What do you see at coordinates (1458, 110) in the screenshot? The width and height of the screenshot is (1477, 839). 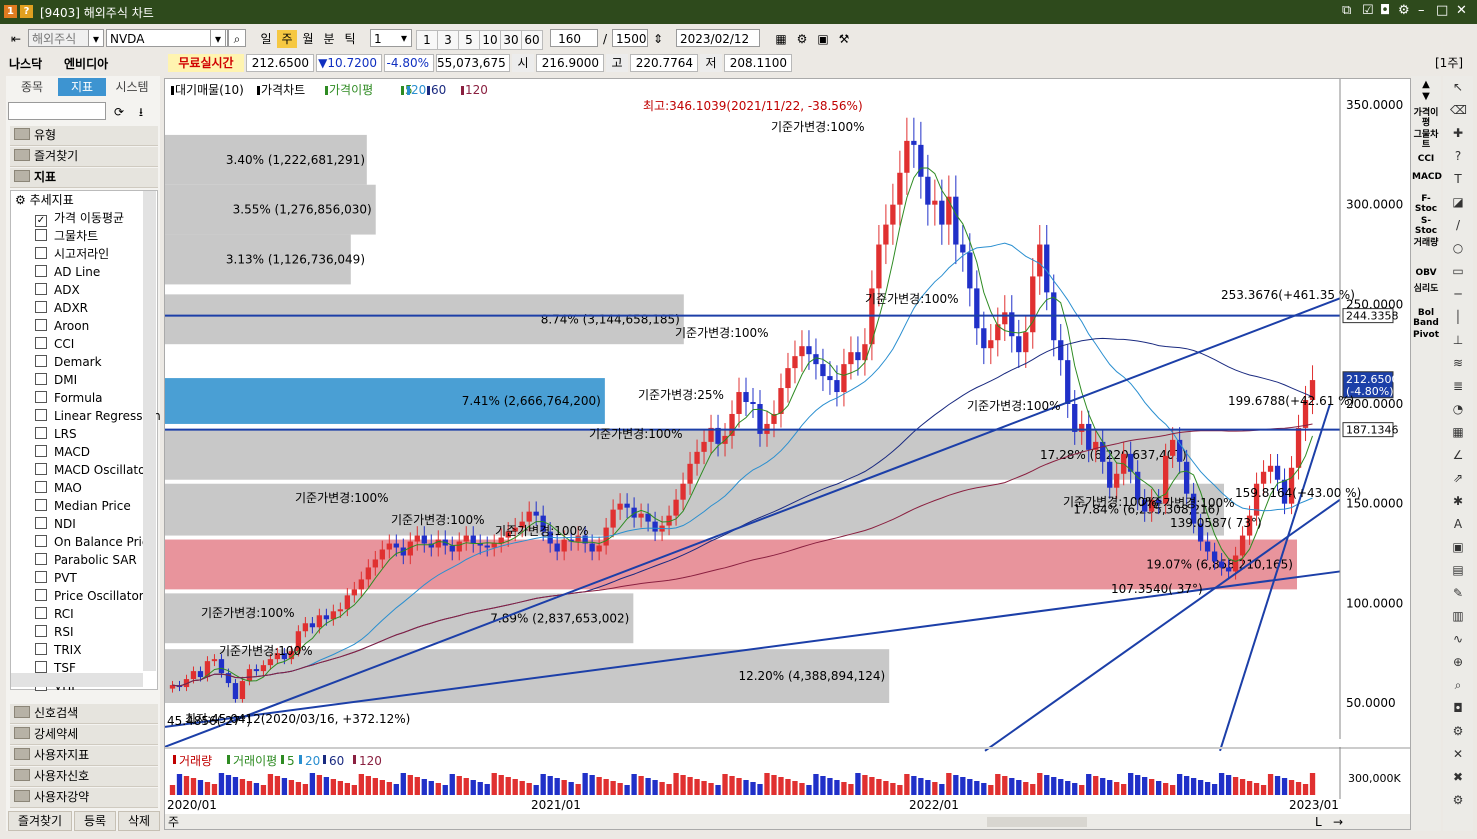 I see `eraser-icon: ⌫` at bounding box center [1458, 110].